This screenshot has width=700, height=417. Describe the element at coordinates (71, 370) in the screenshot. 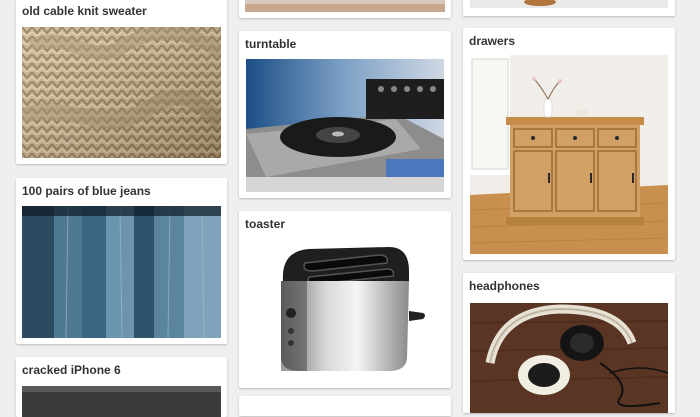

I see `card-title: cracked iPhone 6` at that location.